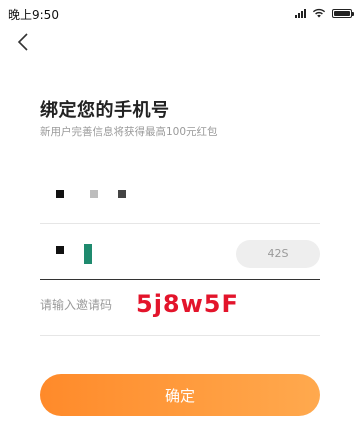 This screenshot has height=432, width=360. What do you see at coordinates (180, 14) in the screenshot?
I see `status-bar: 晚上9:50` at bounding box center [180, 14].